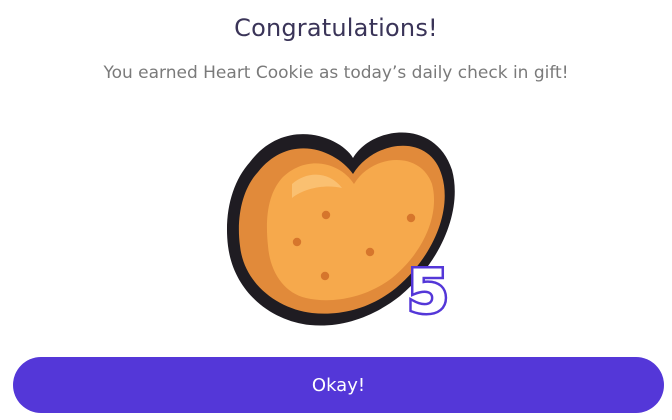 The image size is (672, 420). I want to click on okay-button: Okay!, so click(338, 385).